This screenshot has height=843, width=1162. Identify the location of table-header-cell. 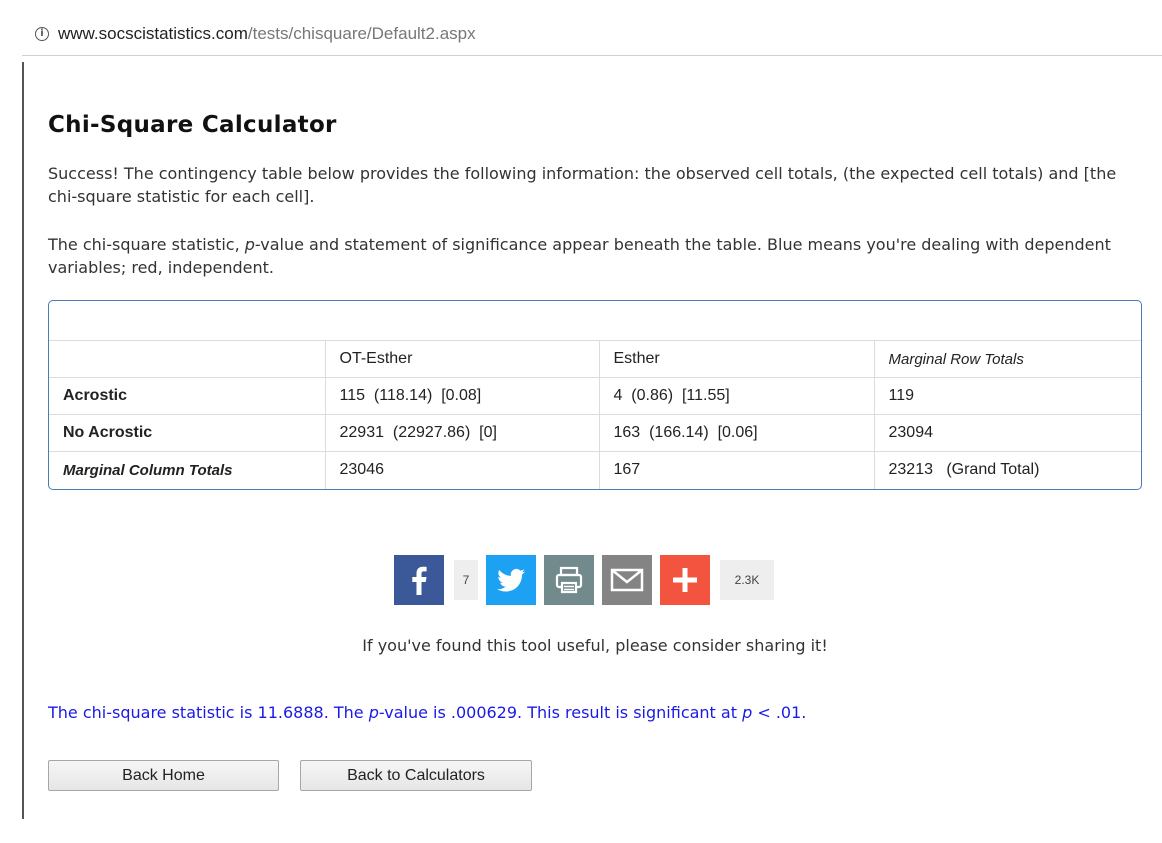
(187, 359).